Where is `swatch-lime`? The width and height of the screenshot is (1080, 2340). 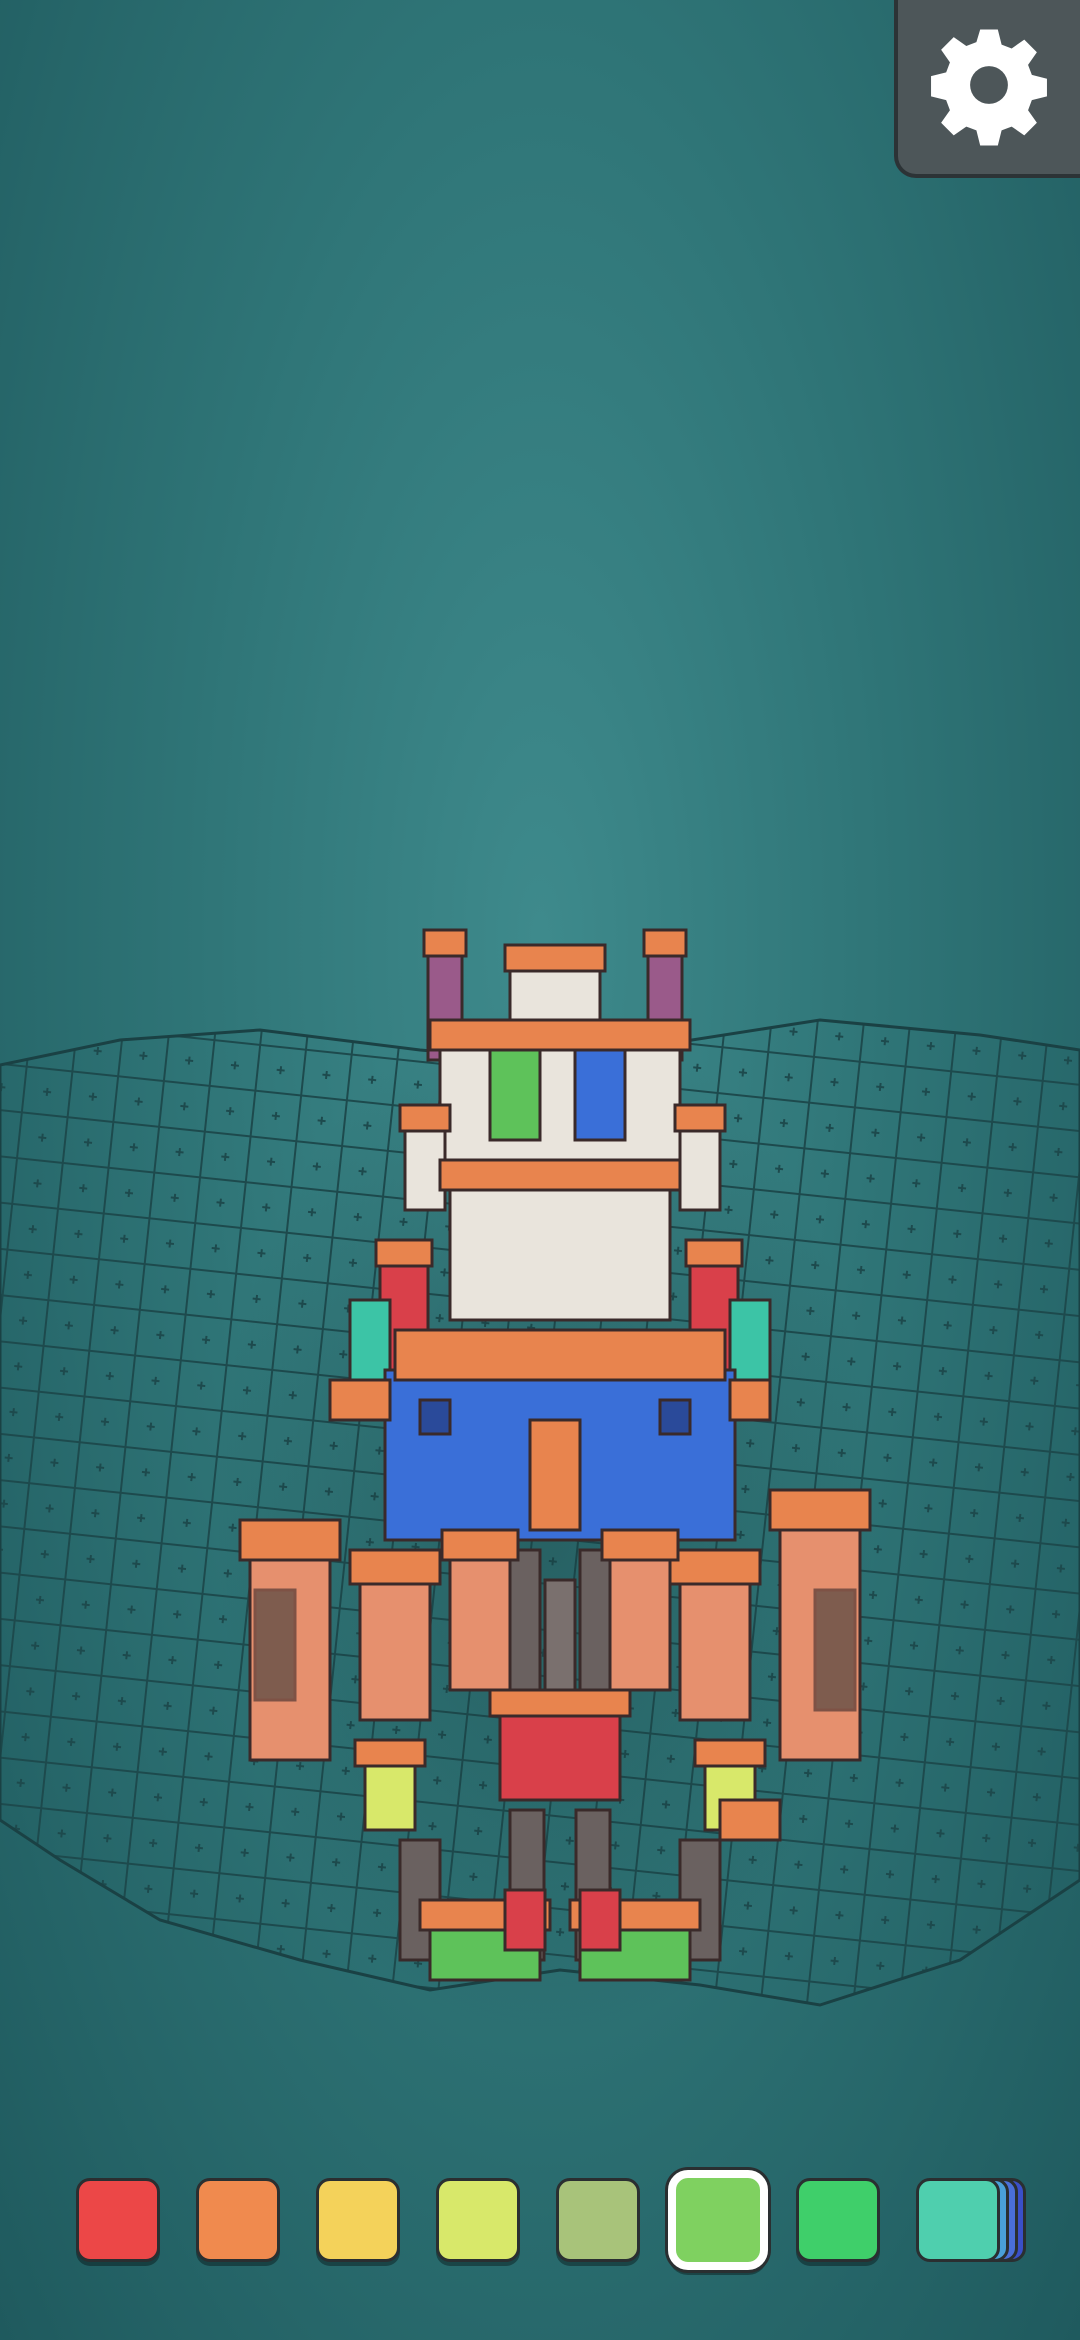
swatch-lime is located at coordinates (478, 2220).